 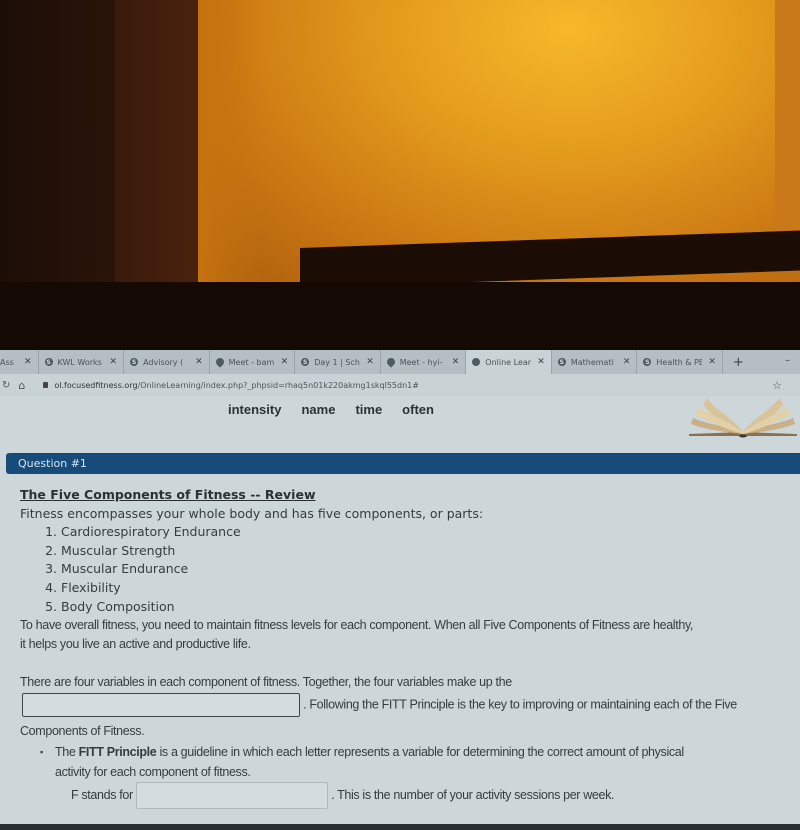 I want to click on browser-tab: Meet - hyi- ✕, so click(x=424, y=362).